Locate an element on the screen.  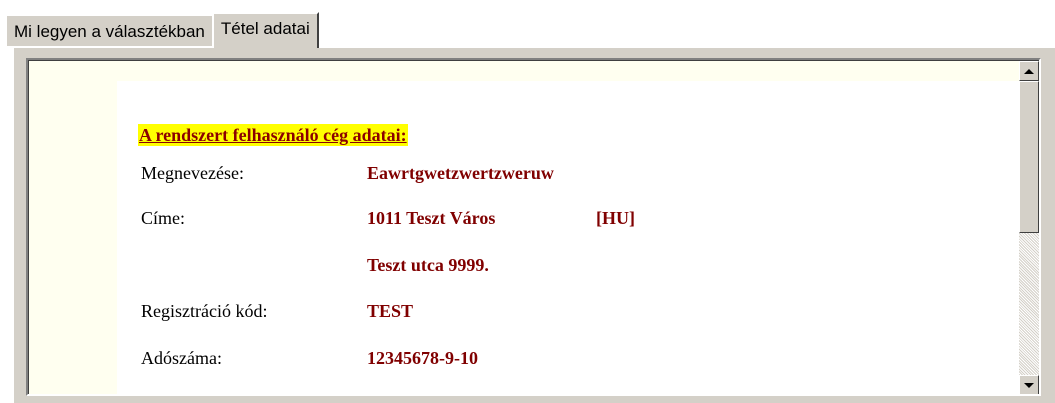
scroll-down-arrow-icon is located at coordinates (1029, 385).